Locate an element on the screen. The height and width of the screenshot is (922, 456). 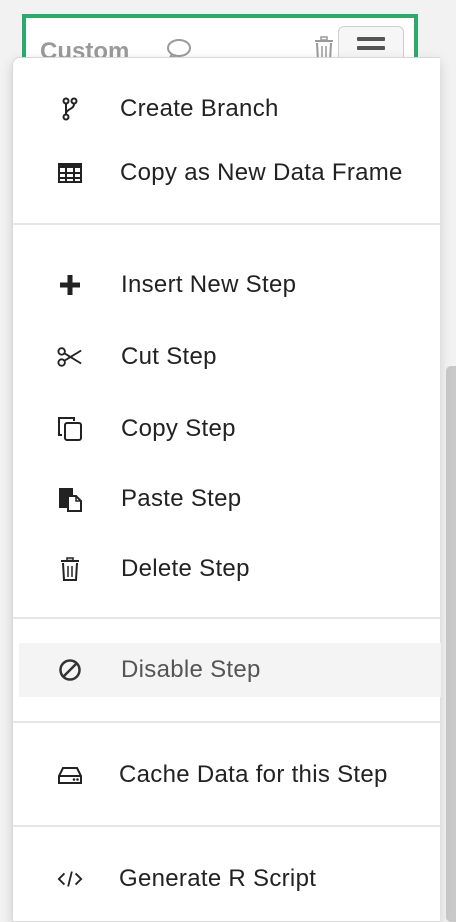
menu-item-label: Cache Data for this Step is located at coordinates (253, 774).